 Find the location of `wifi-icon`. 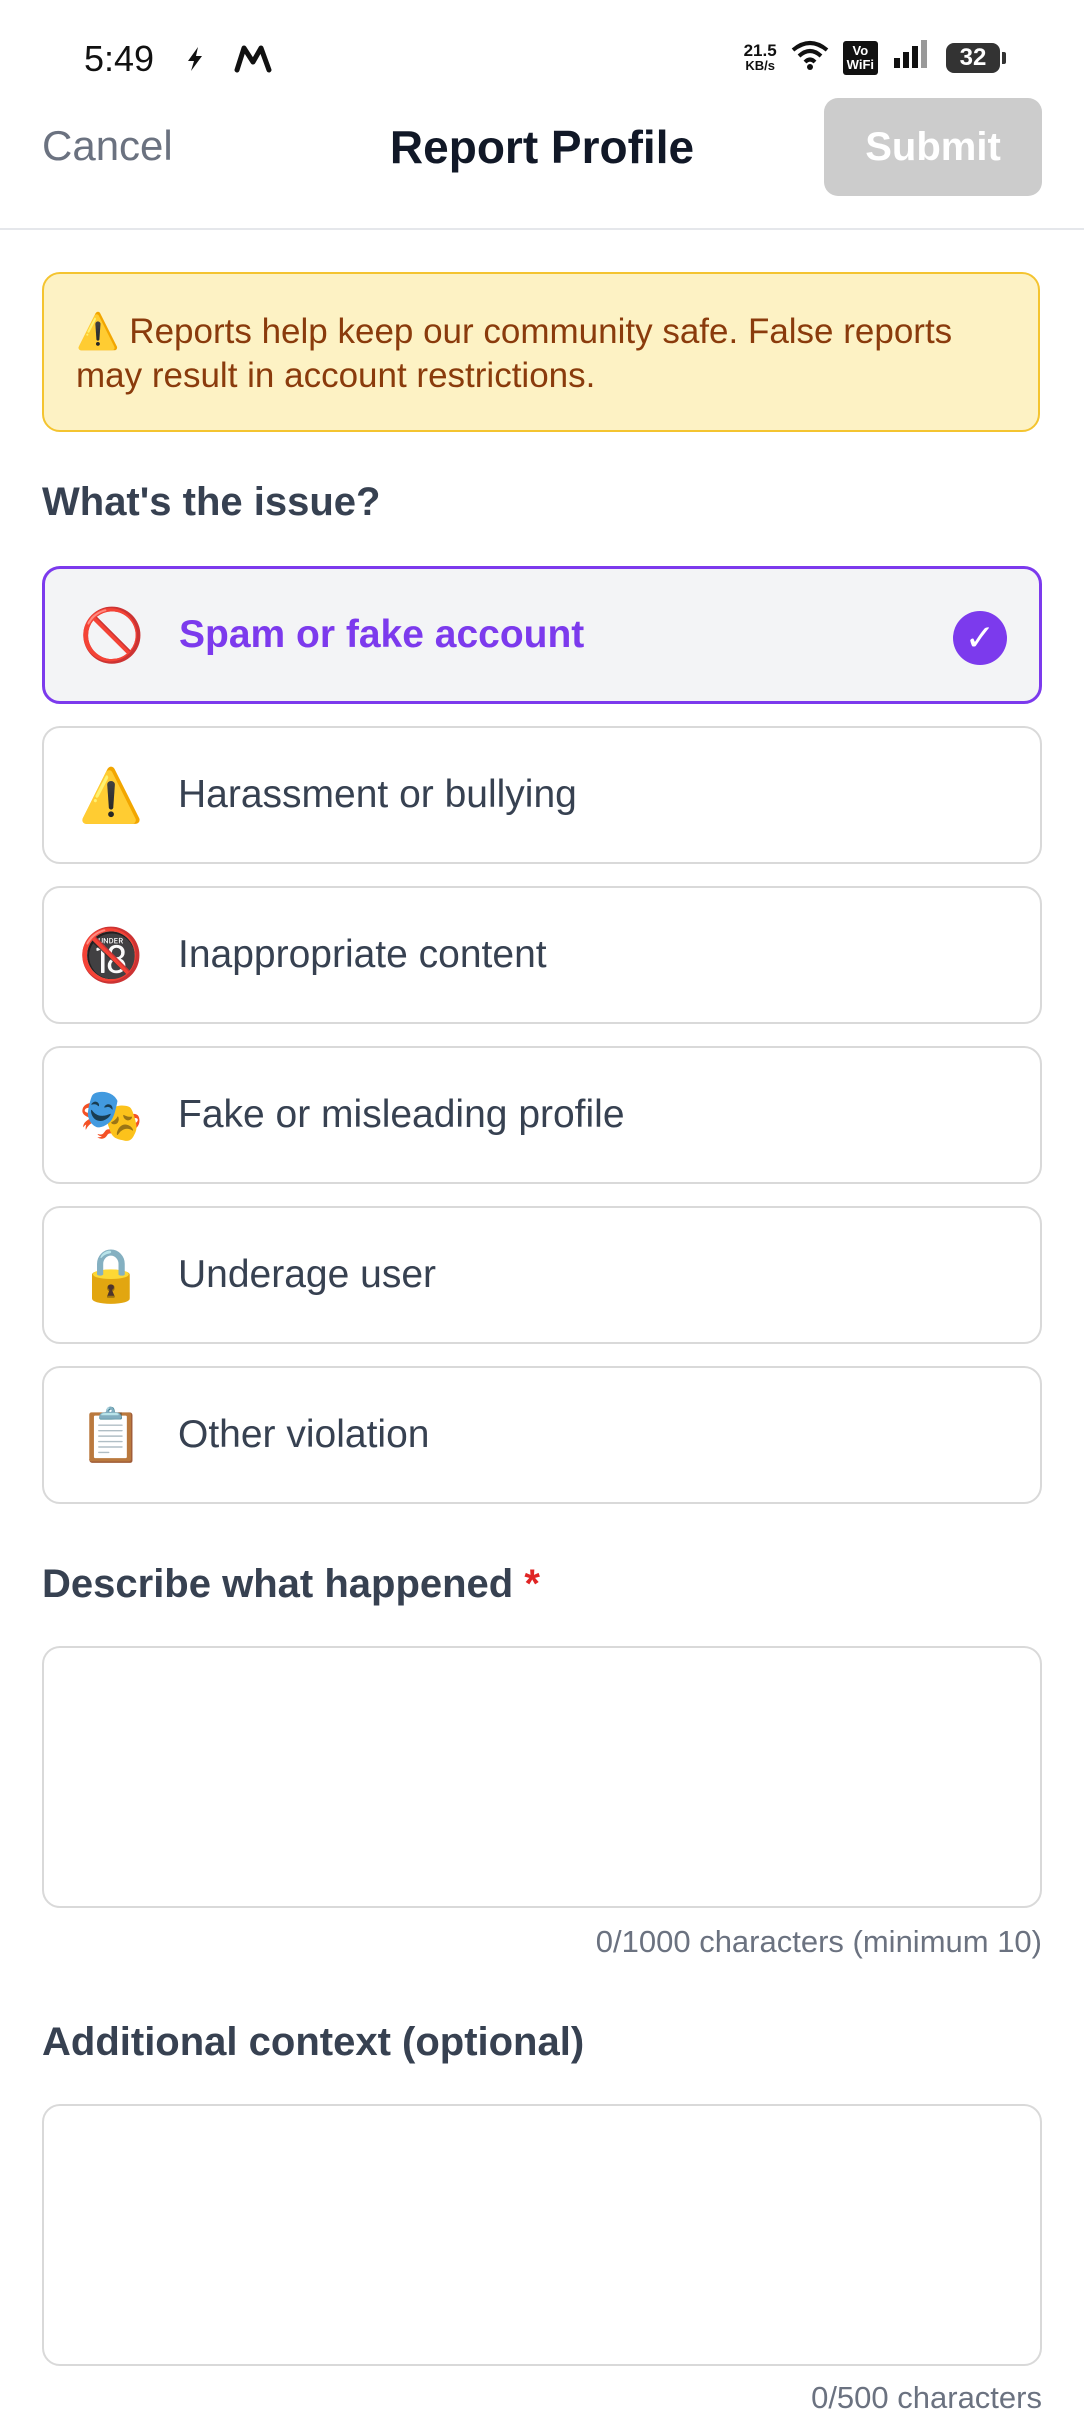

wifi-icon is located at coordinates (810, 57).